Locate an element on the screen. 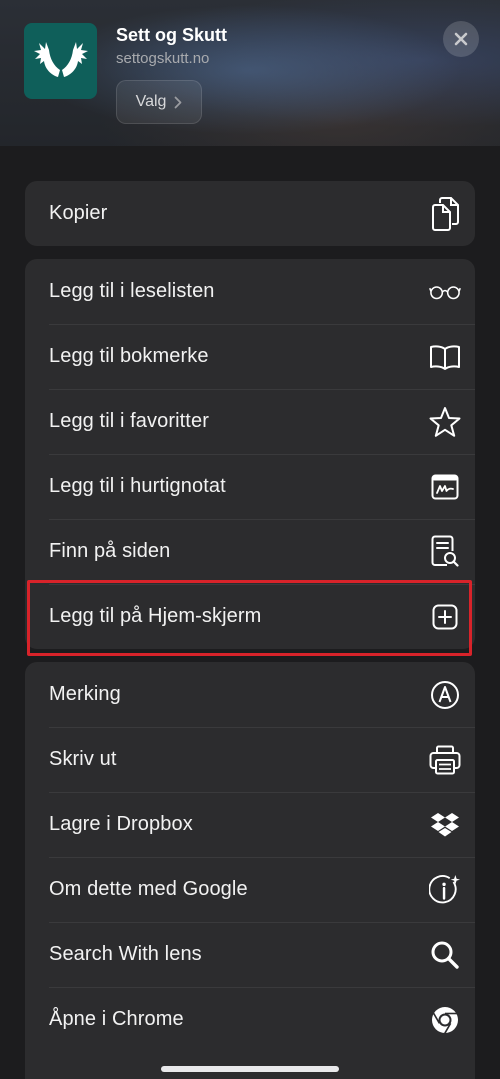 This screenshot has width=500, height=1079. action-copy: Kopier is located at coordinates (250, 213).